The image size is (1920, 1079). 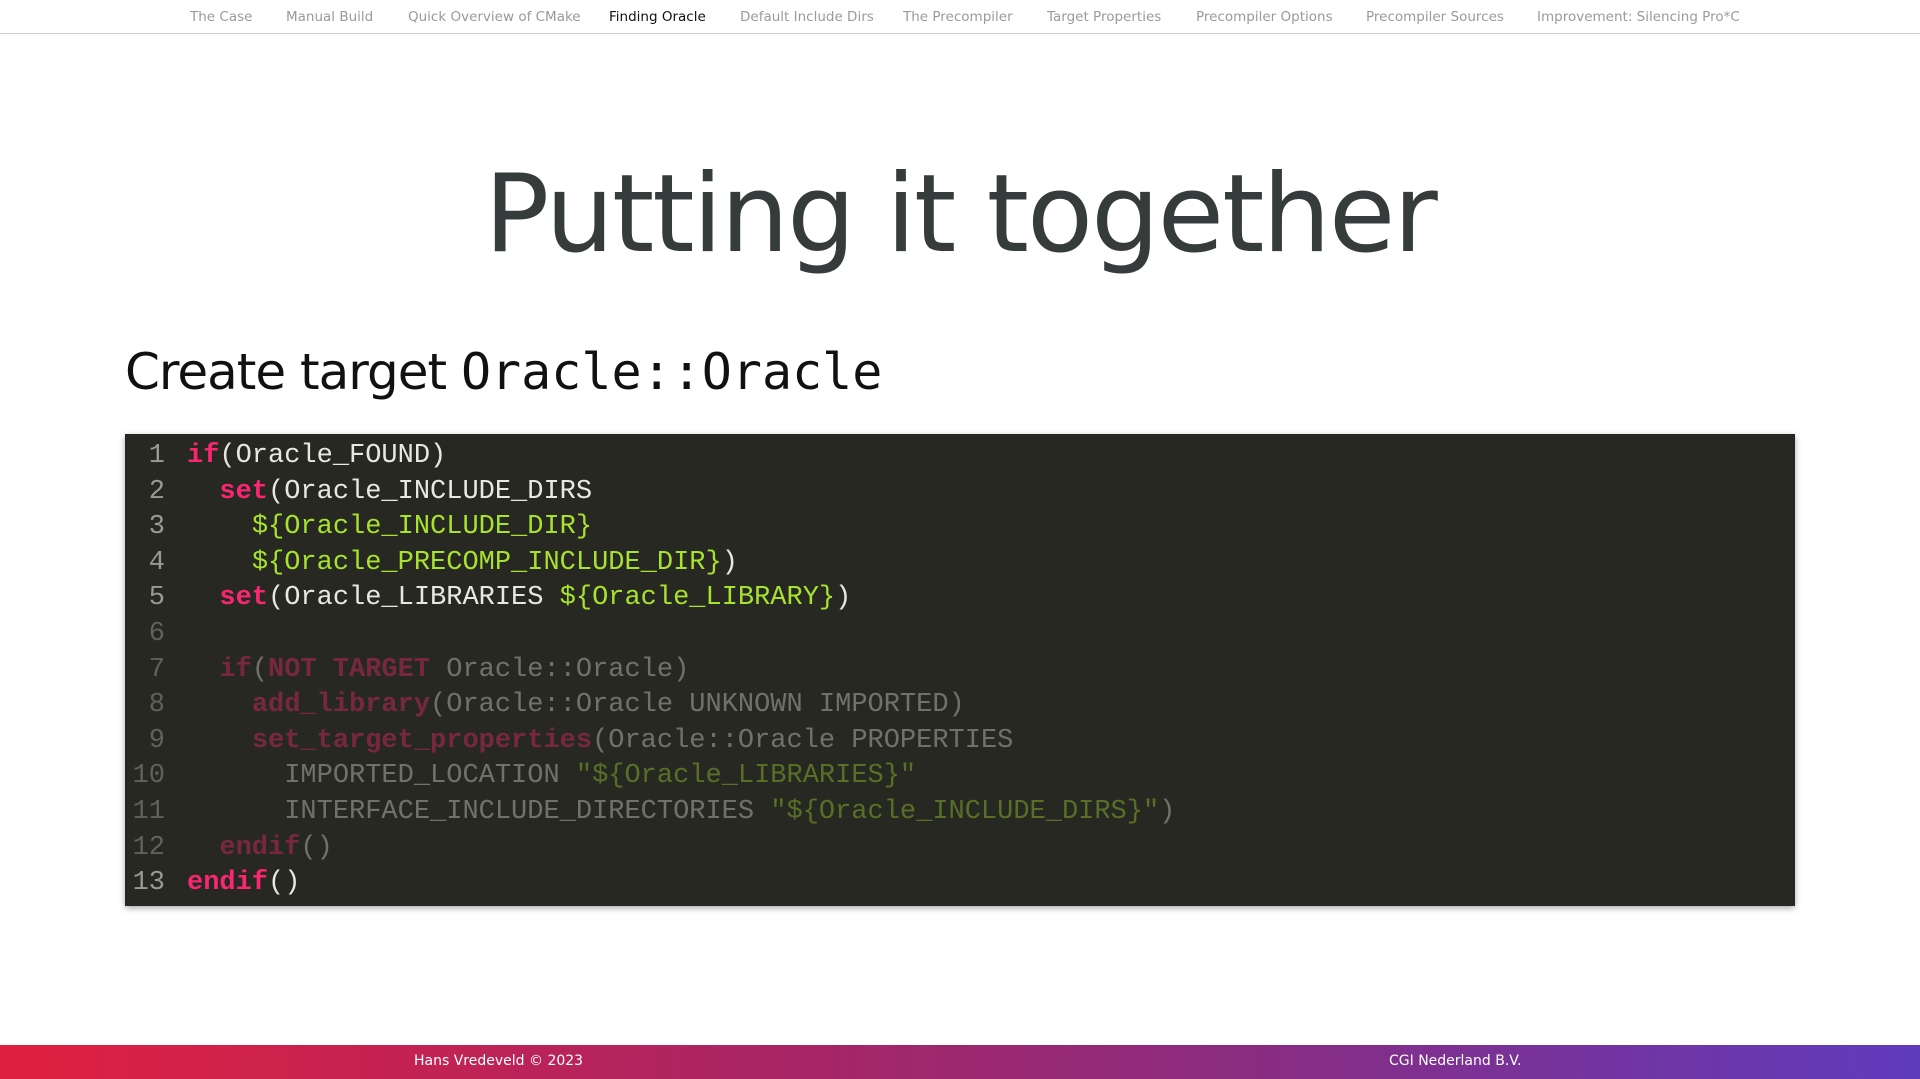 What do you see at coordinates (807, 17) in the screenshot?
I see `nav-item-default-include-dirs: Default Include Dirs` at bounding box center [807, 17].